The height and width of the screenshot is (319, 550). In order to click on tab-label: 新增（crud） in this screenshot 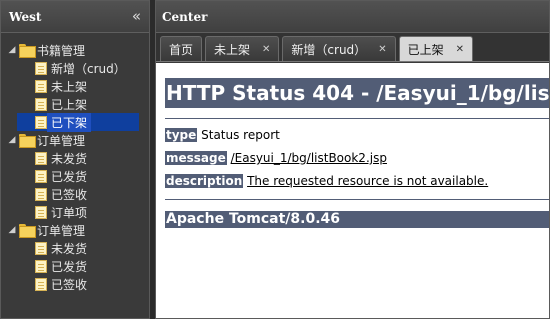, I will do `click(329, 49)`.